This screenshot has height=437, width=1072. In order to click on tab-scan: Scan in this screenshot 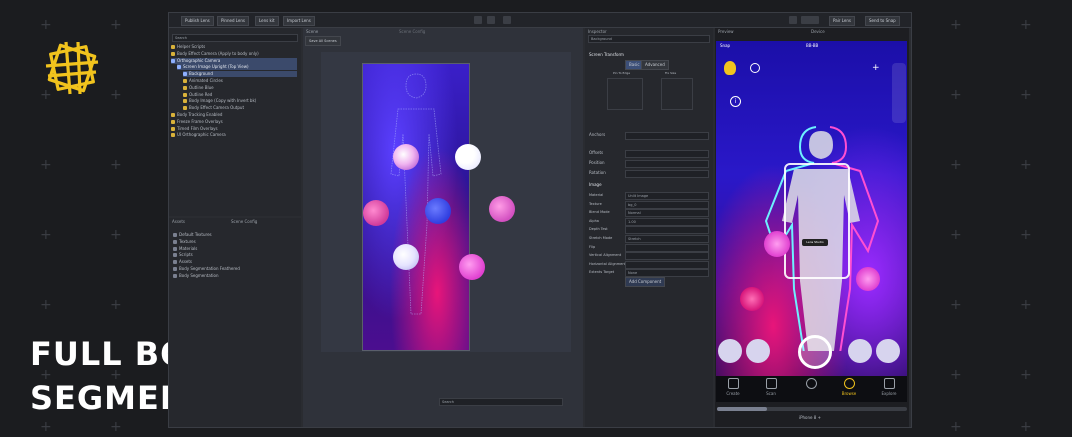, I will do `click(771, 387)`.